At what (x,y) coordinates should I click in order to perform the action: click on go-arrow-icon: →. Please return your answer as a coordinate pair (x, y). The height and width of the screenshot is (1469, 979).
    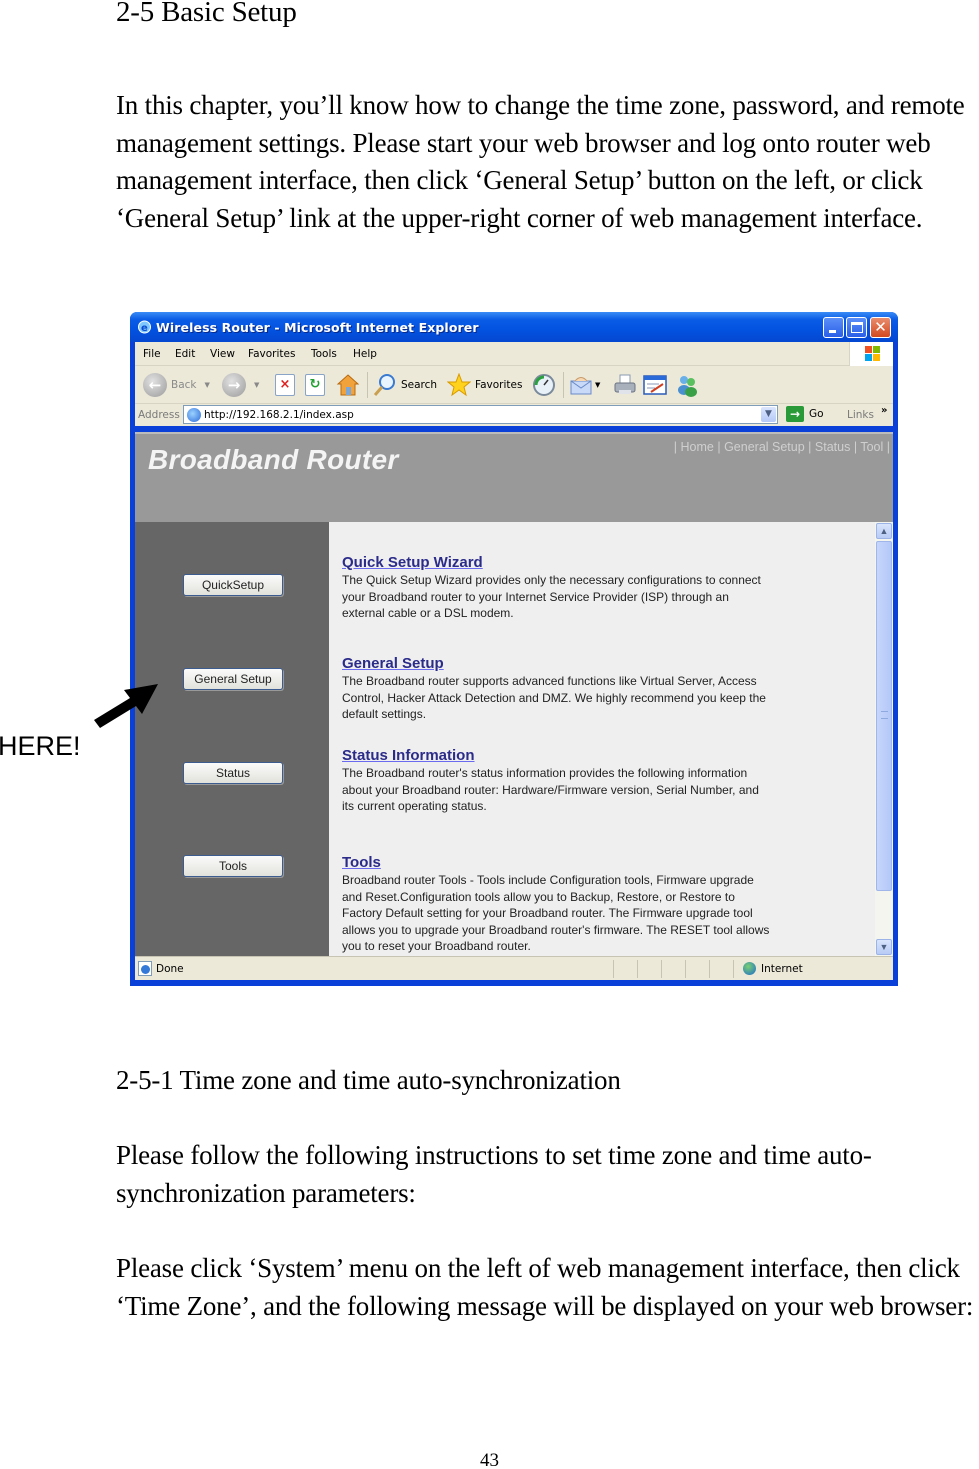
    Looking at the image, I should click on (795, 414).